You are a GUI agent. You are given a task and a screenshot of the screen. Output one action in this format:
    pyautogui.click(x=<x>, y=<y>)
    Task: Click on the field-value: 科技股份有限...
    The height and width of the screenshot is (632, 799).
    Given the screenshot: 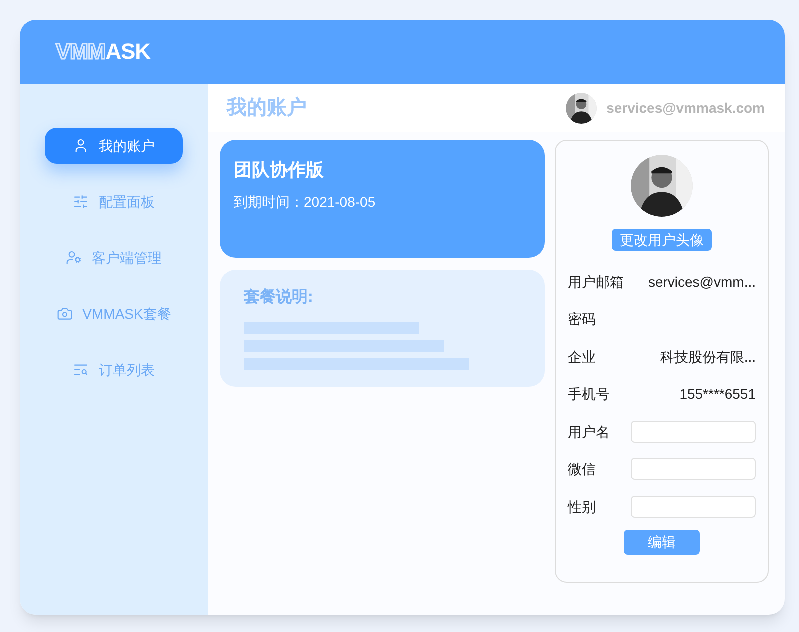 What is the action you would take?
    pyautogui.click(x=708, y=357)
    